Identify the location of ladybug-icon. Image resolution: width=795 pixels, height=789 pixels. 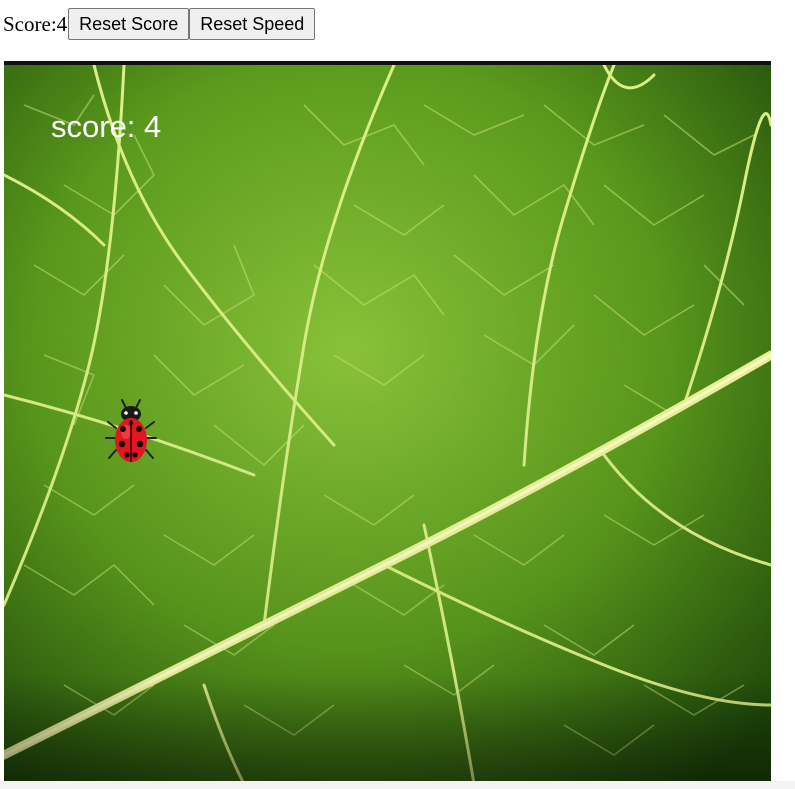
(131, 432).